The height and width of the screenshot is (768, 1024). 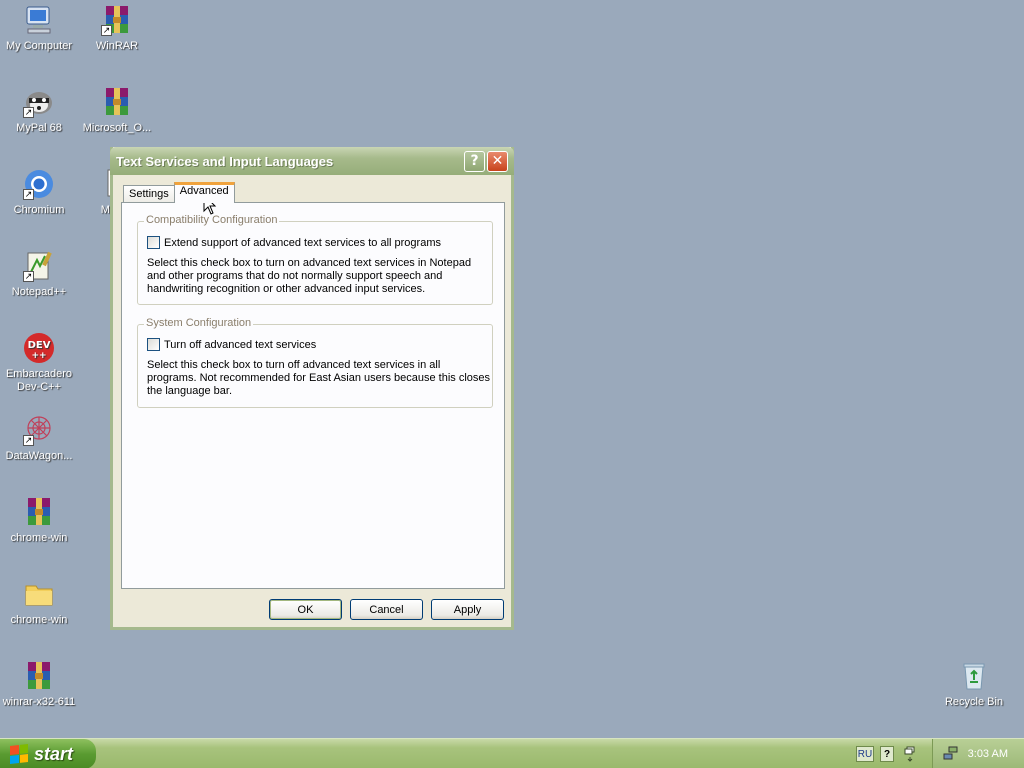 I want to click on desktop-icon-devcpp: DEV ++ Embarcadero Dev-C++, so click(x=39, y=363).